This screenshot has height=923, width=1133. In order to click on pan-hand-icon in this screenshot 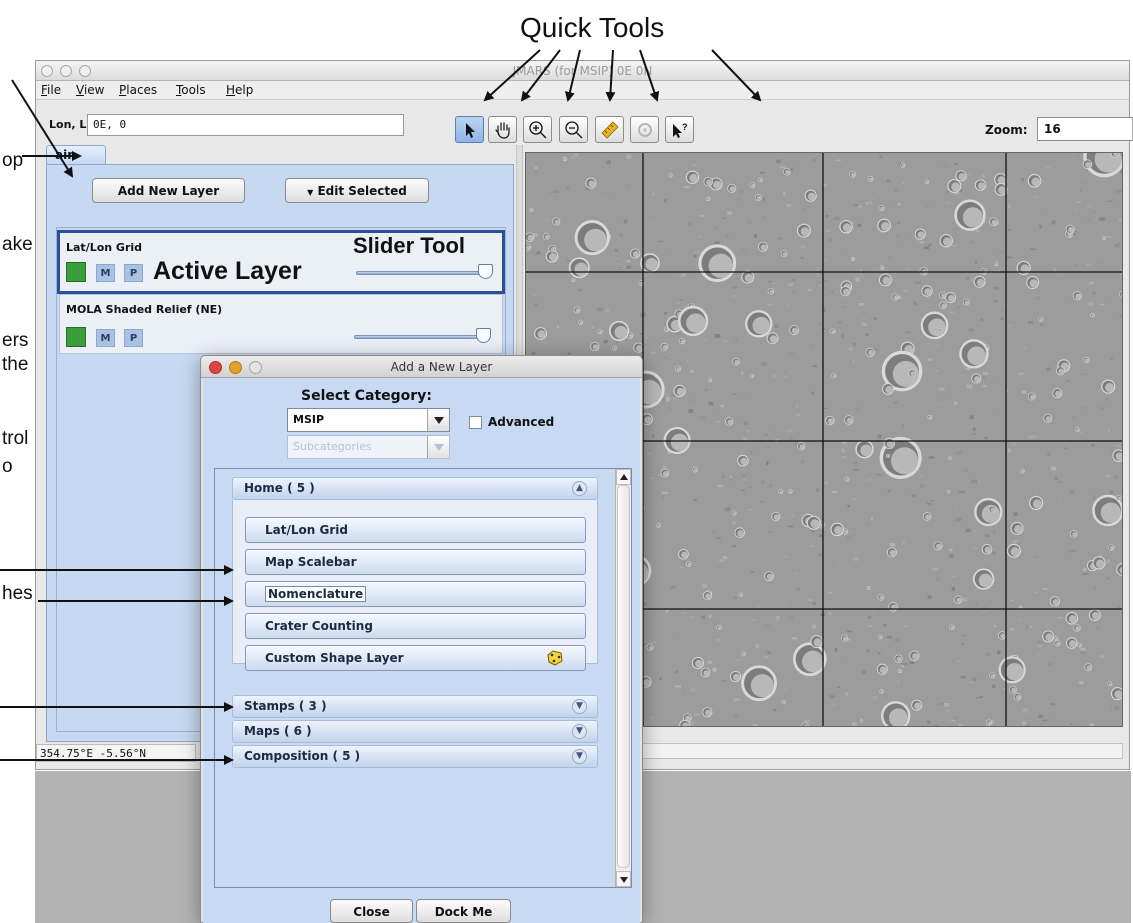, I will do `click(502, 130)`.